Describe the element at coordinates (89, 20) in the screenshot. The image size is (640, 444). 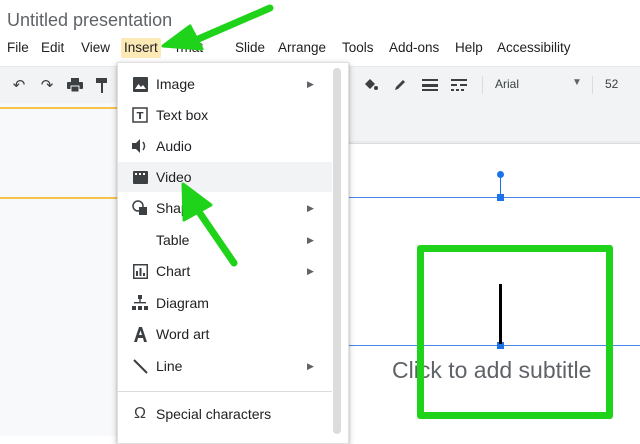
I see `document-title: Untitled presentation` at that location.